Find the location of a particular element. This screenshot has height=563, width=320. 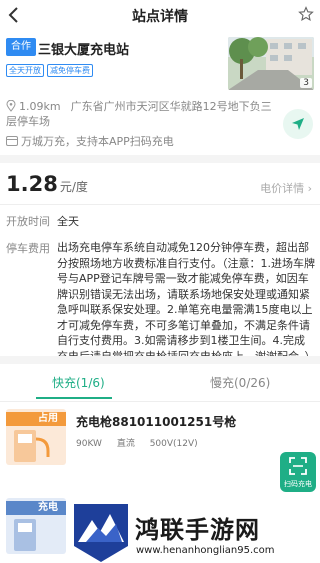

station-tags: 全天开放 减免停车费 is located at coordinates (49, 70).